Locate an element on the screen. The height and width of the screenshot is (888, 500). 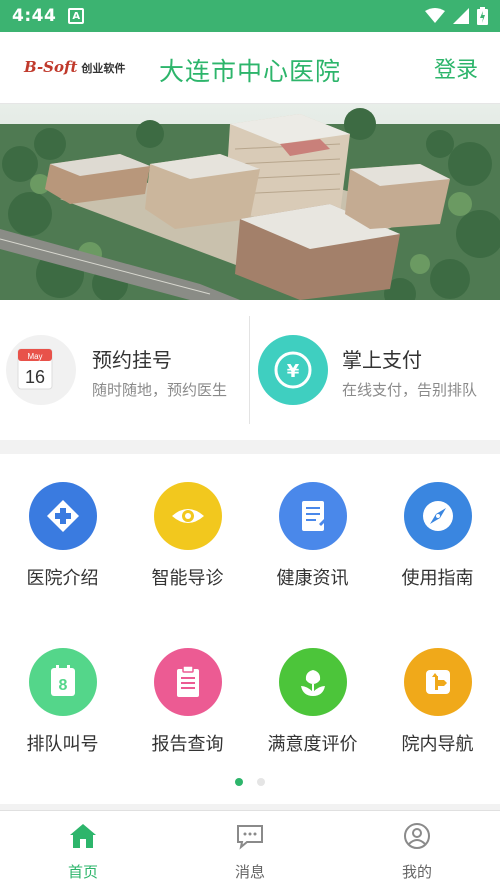
logo-mark: B-Soft is located at coordinates (51, 67).